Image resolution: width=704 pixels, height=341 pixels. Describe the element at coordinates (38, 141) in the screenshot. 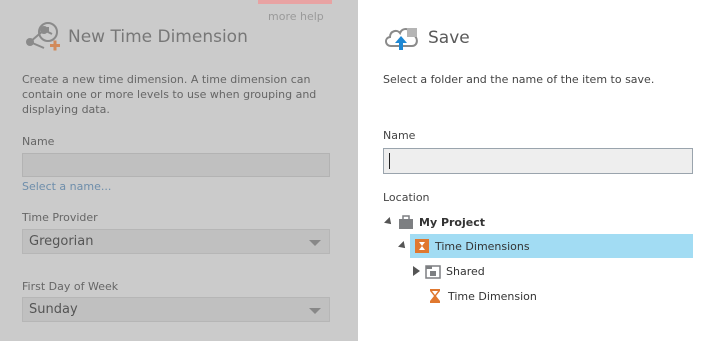

I see `name-label: Name` at that location.